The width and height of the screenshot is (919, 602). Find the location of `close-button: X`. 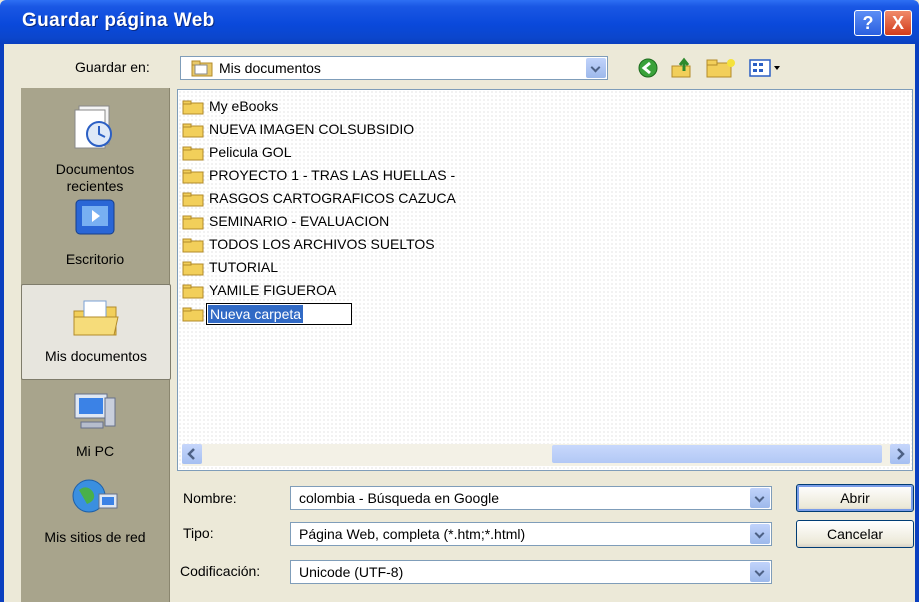

close-button: X is located at coordinates (898, 23).